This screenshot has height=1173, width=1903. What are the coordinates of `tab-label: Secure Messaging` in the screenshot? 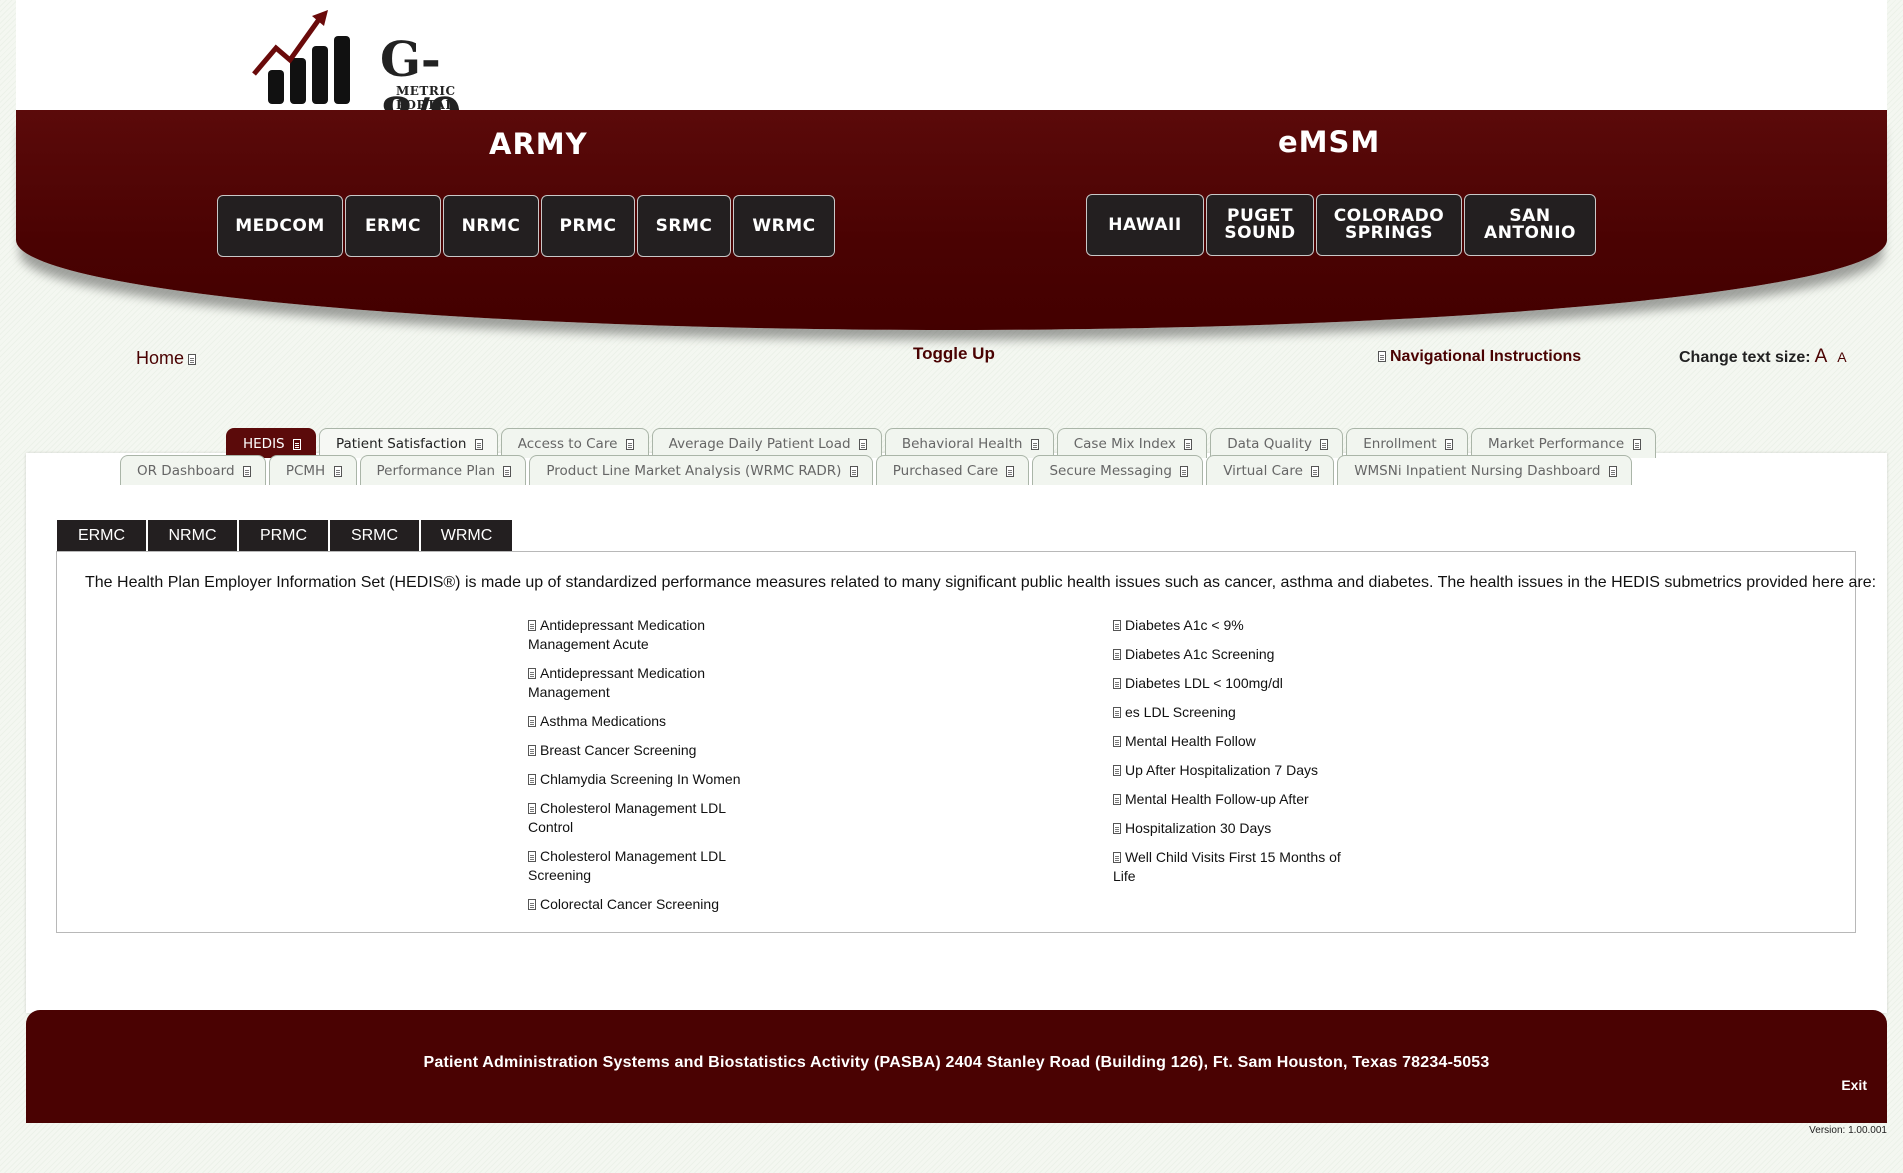 It's located at (1110, 471).